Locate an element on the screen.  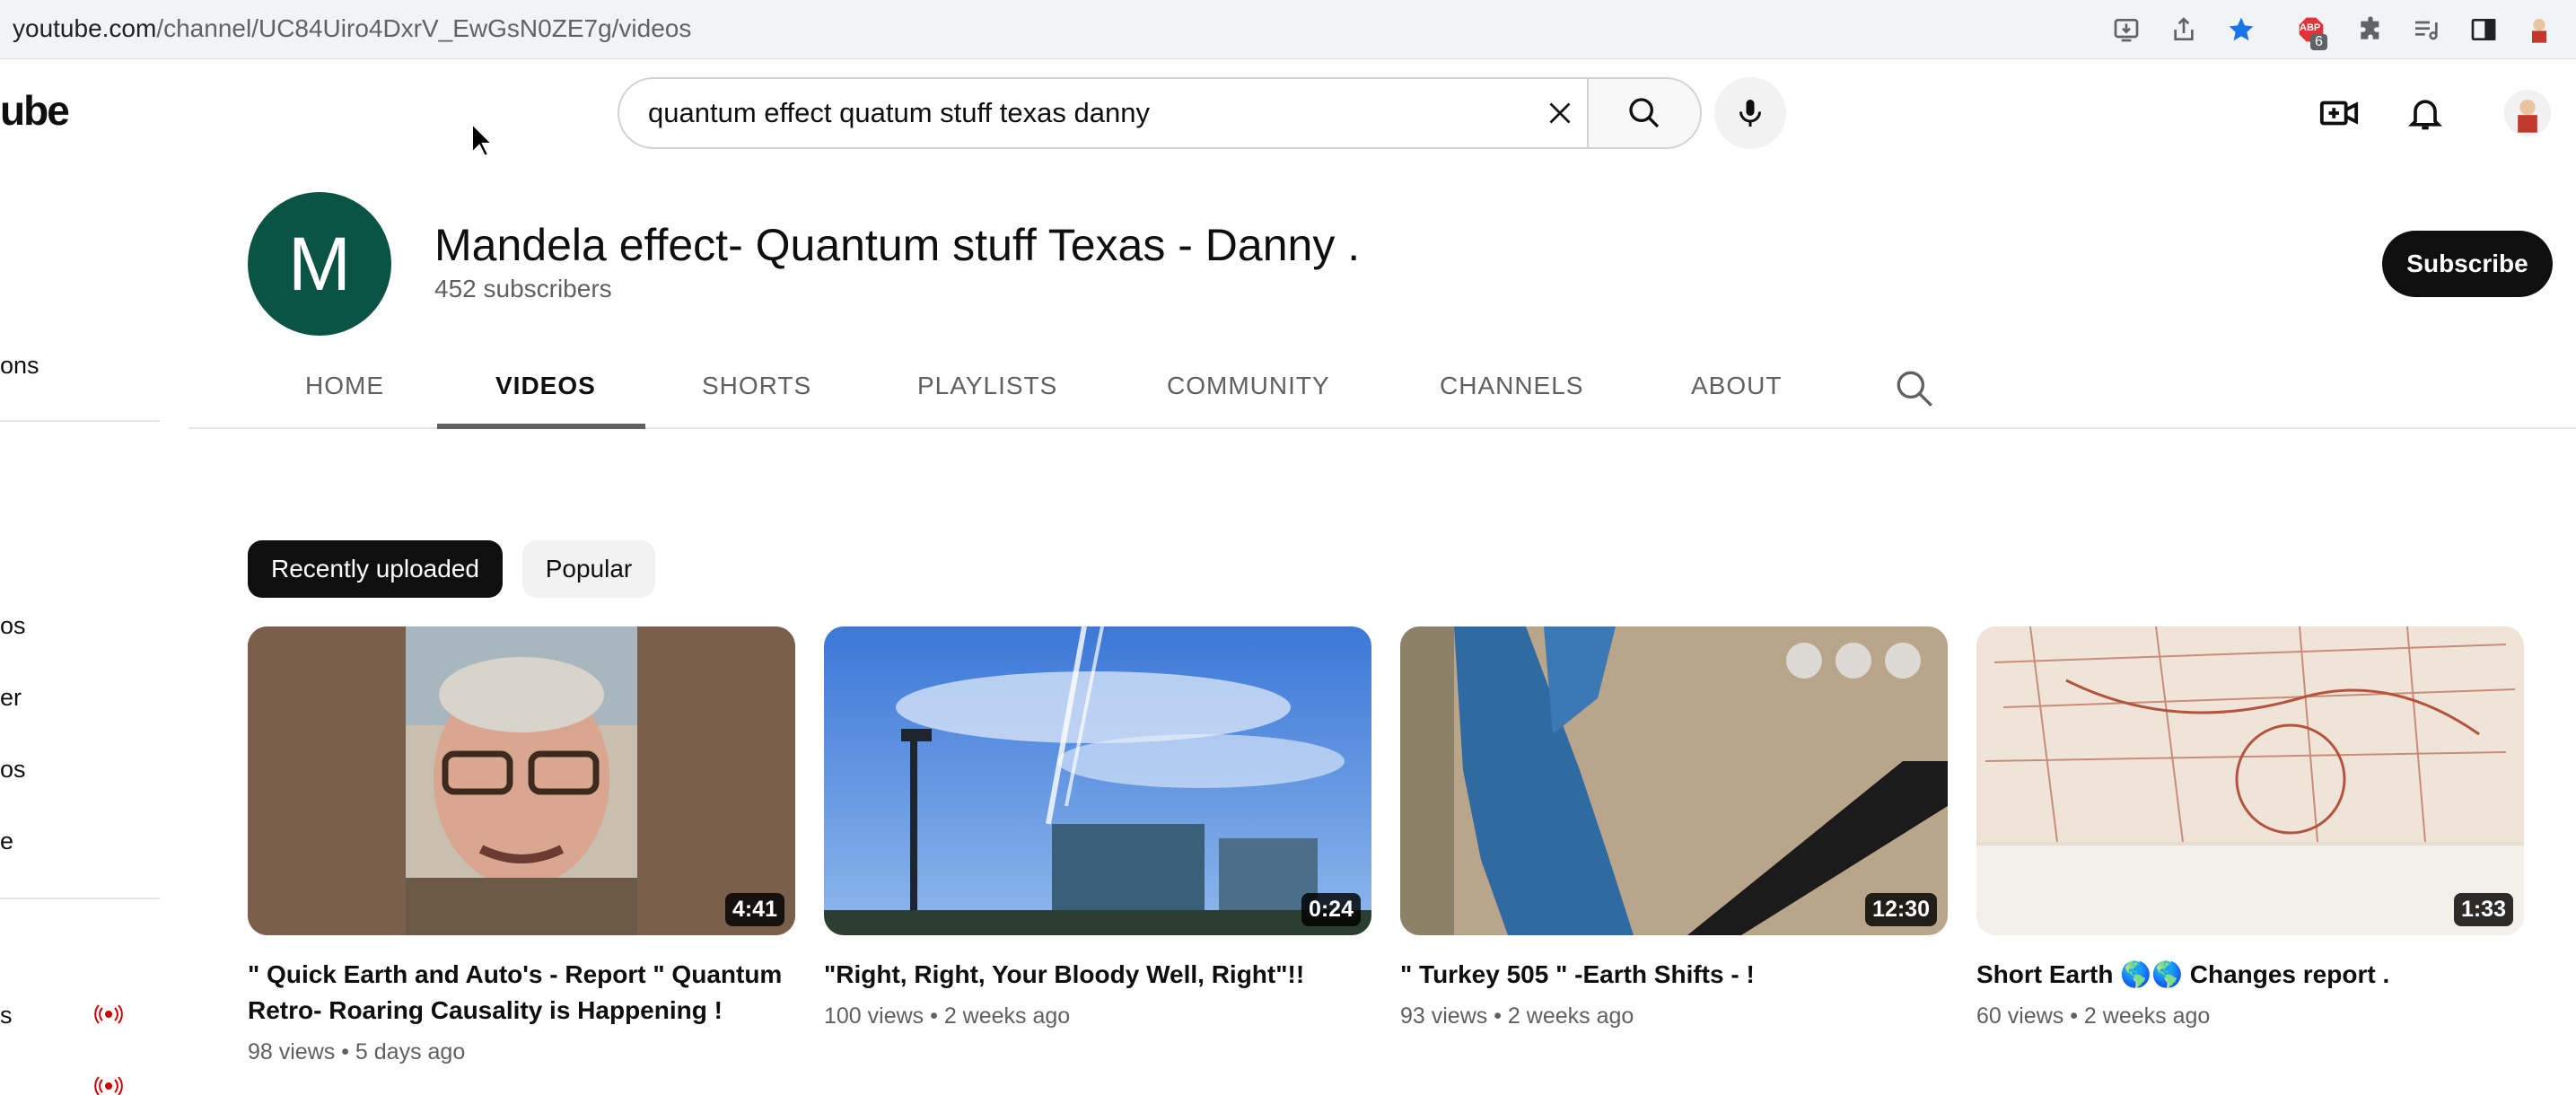
youtube-logo: ube is located at coordinates (35, 110).